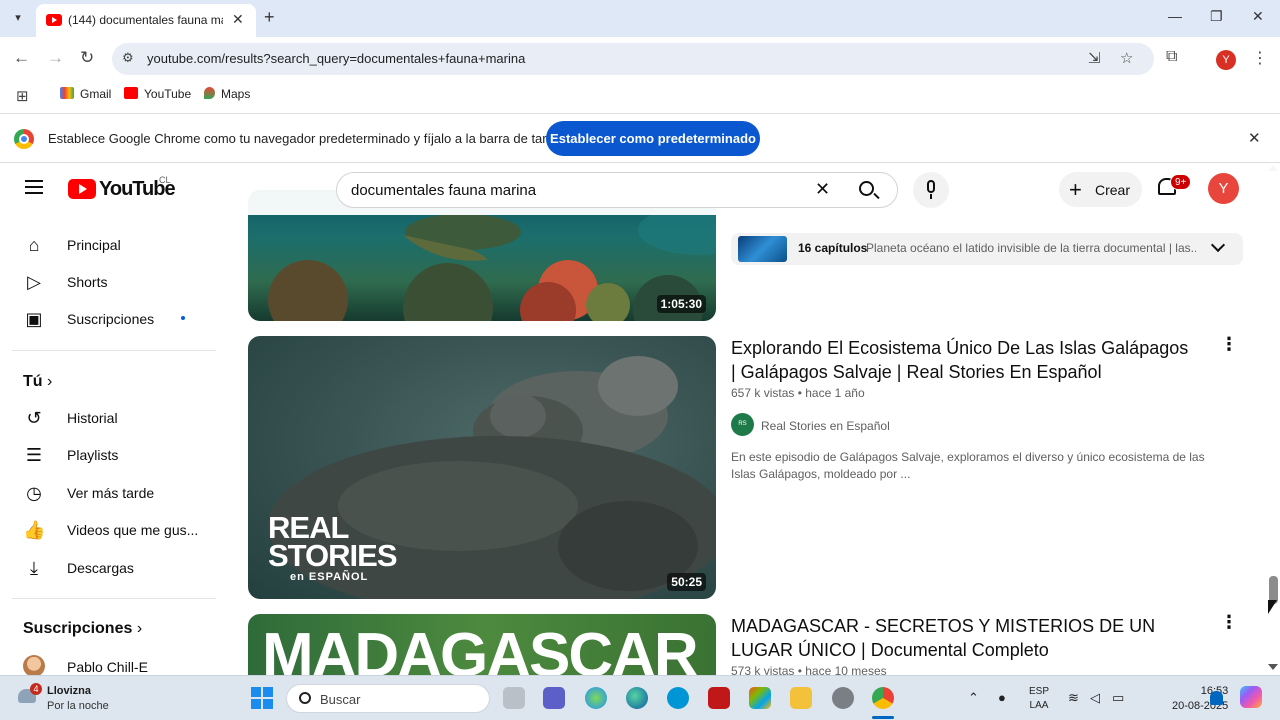 This screenshot has width=1280, height=720. What do you see at coordinates (329, 577) in the screenshot?
I see `thumbnail-logo-text-3: en ESPAÑOL` at bounding box center [329, 577].